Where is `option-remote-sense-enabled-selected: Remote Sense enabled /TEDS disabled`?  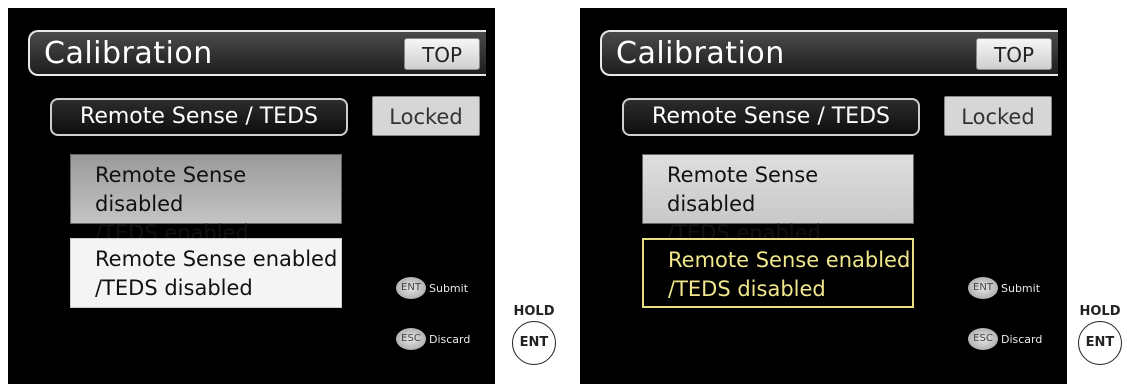
option-remote-sense-enabled-selected: Remote Sense enabled /TEDS disabled is located at coordinates (778, 273).